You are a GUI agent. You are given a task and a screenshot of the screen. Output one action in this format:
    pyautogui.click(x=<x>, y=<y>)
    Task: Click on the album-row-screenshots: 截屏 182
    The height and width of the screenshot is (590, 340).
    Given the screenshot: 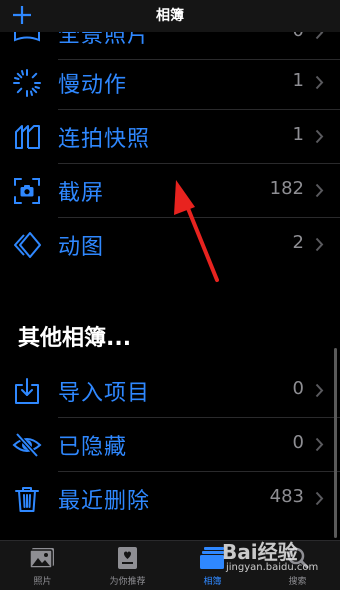 What is the action you would take?
    pyautogui.click(x=170, y=191)
    